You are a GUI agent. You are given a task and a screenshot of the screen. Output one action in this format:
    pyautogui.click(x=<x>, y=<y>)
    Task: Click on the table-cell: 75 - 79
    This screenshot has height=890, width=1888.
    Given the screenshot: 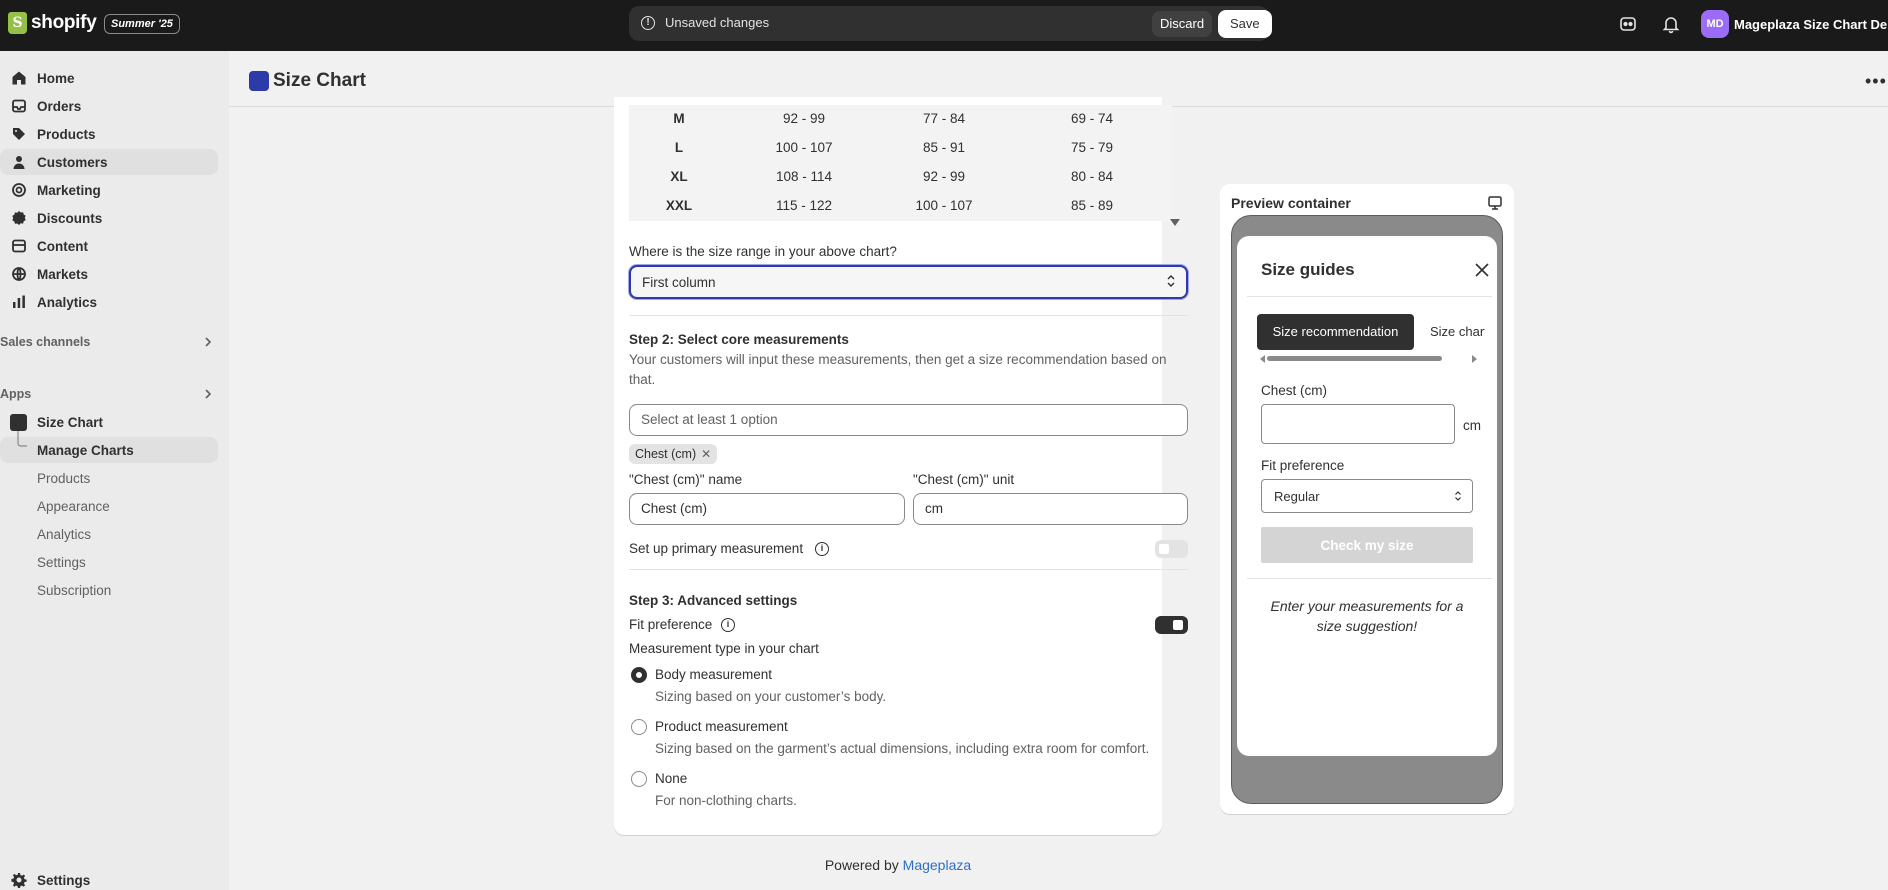 What is the action you would take?
    pyautogui.click(x=1092, y=147)
    